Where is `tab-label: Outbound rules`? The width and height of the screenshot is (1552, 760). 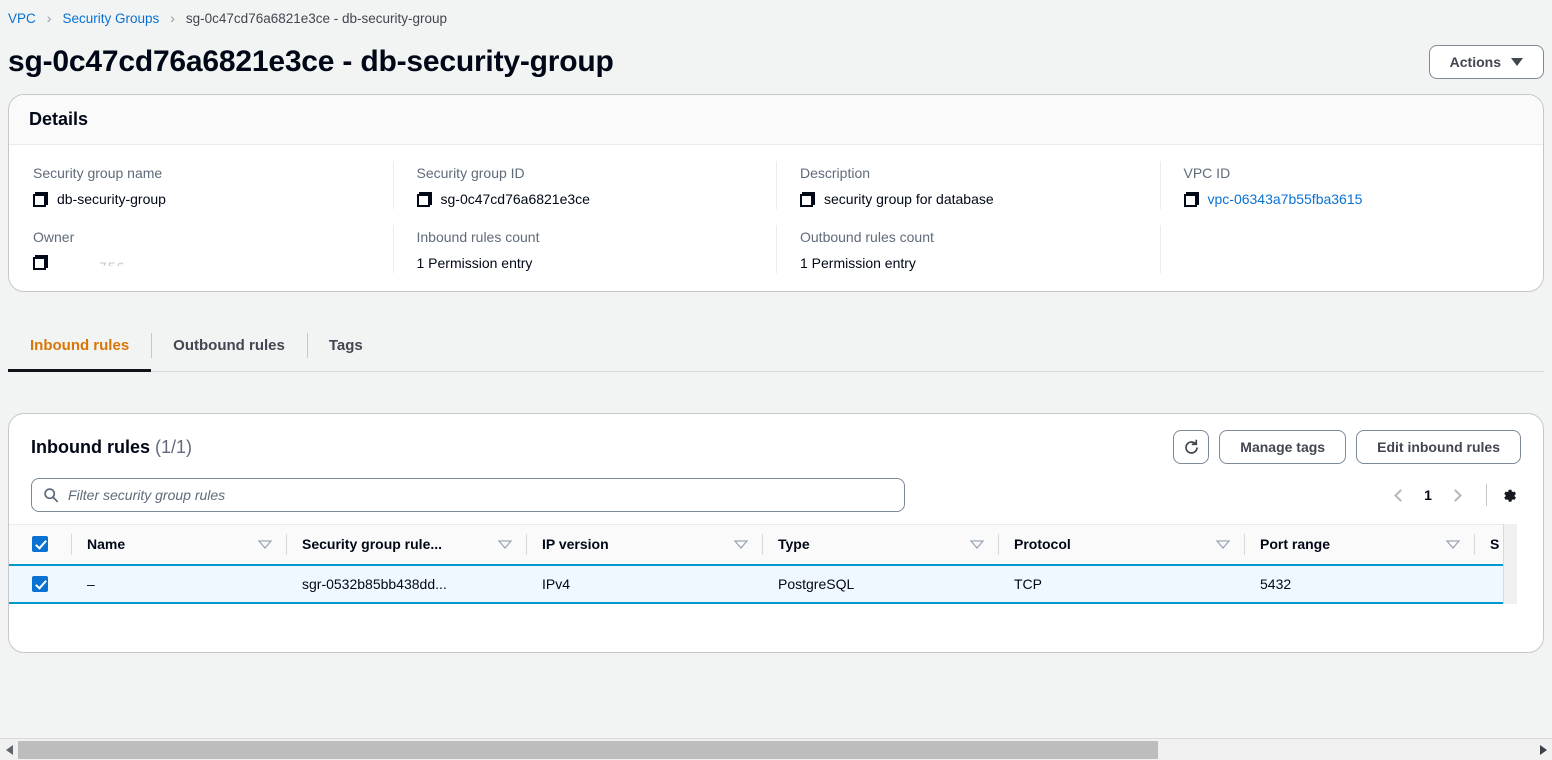 tab-label: Outbound rules is located at coordinates (229, 345).